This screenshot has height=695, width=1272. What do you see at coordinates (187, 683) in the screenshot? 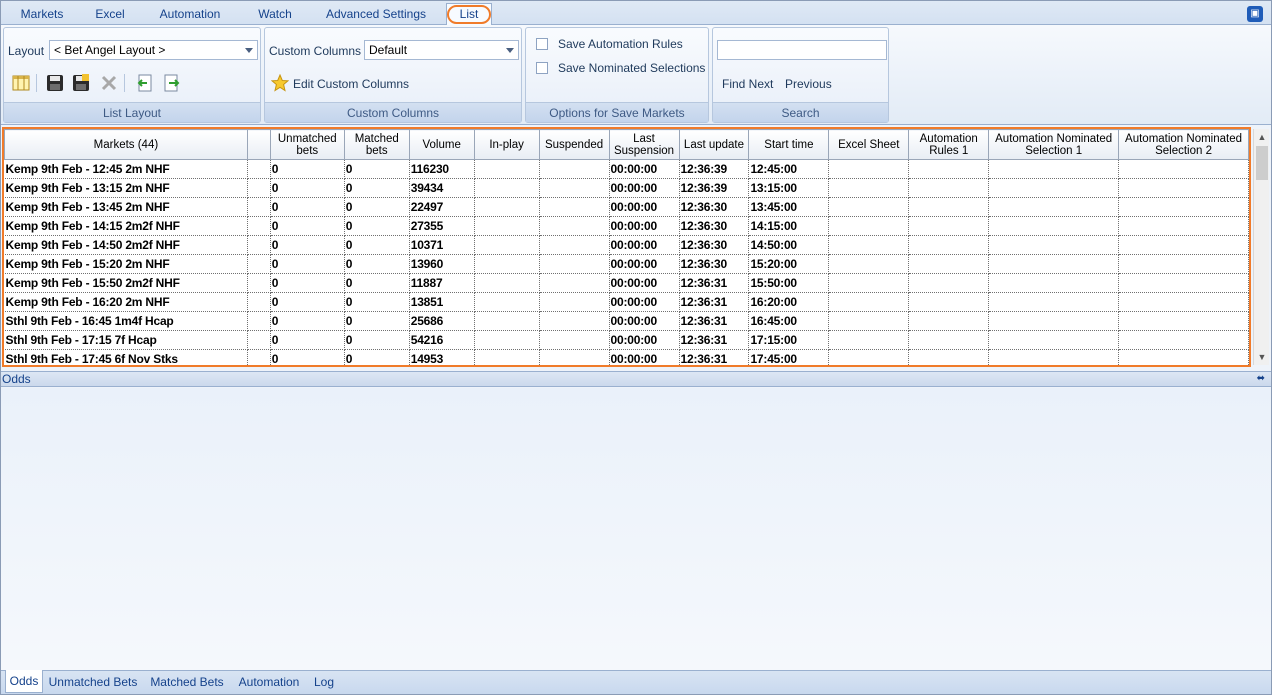
I see `tab-matched-bets: Matched Bets` at bounding box center [187, 683].